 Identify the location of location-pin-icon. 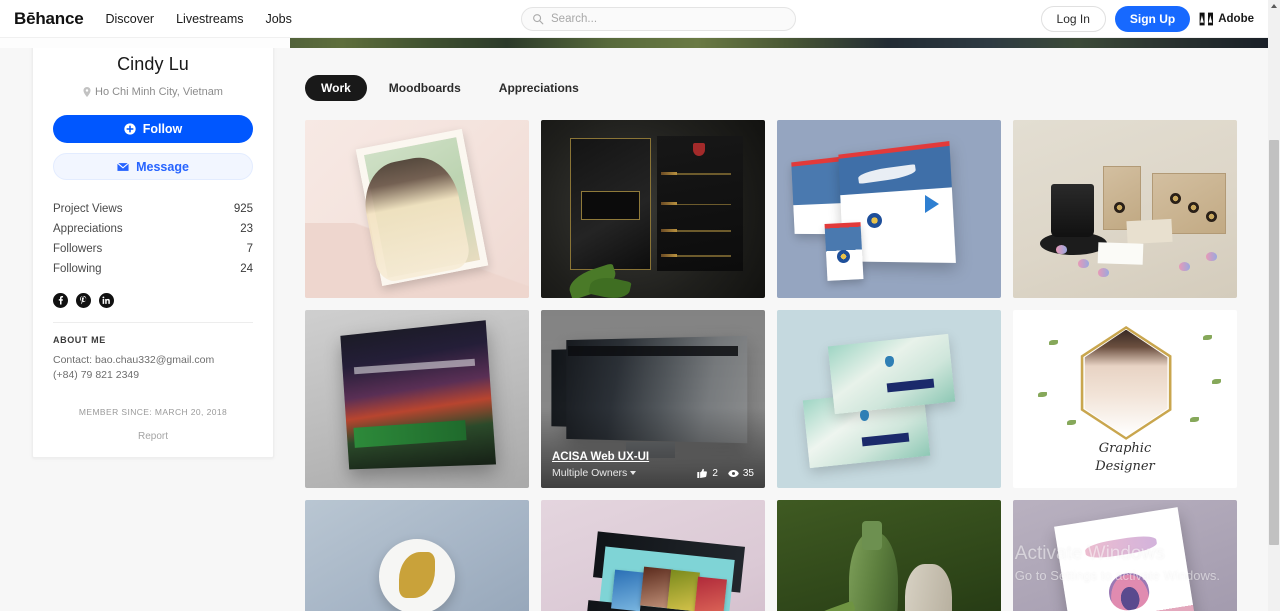
(87, 92).